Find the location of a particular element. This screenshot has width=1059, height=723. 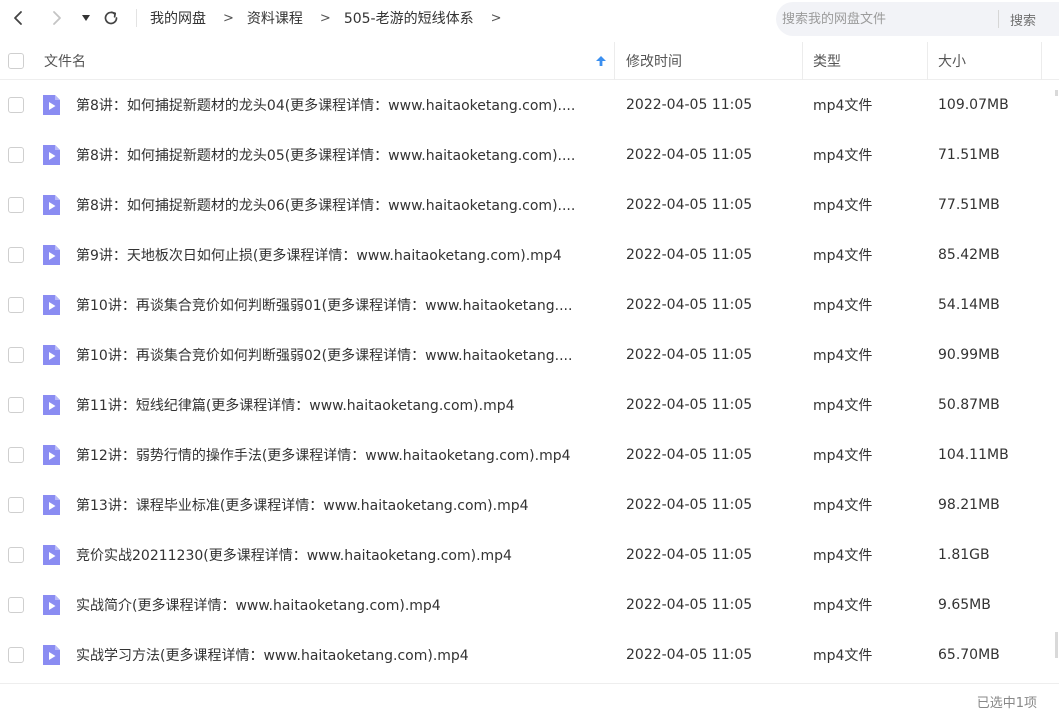

select-all-checkbox is located at coordinates (16, 61).